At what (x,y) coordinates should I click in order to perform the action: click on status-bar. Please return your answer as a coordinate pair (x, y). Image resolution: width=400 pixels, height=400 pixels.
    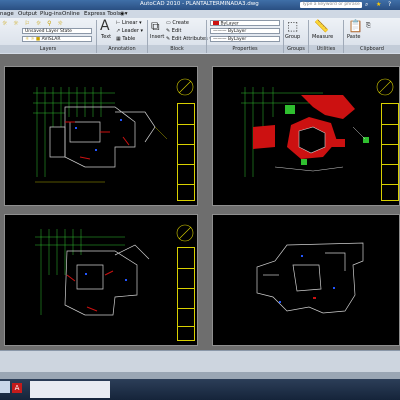
    Looking at the image, I should click on (200, 375).